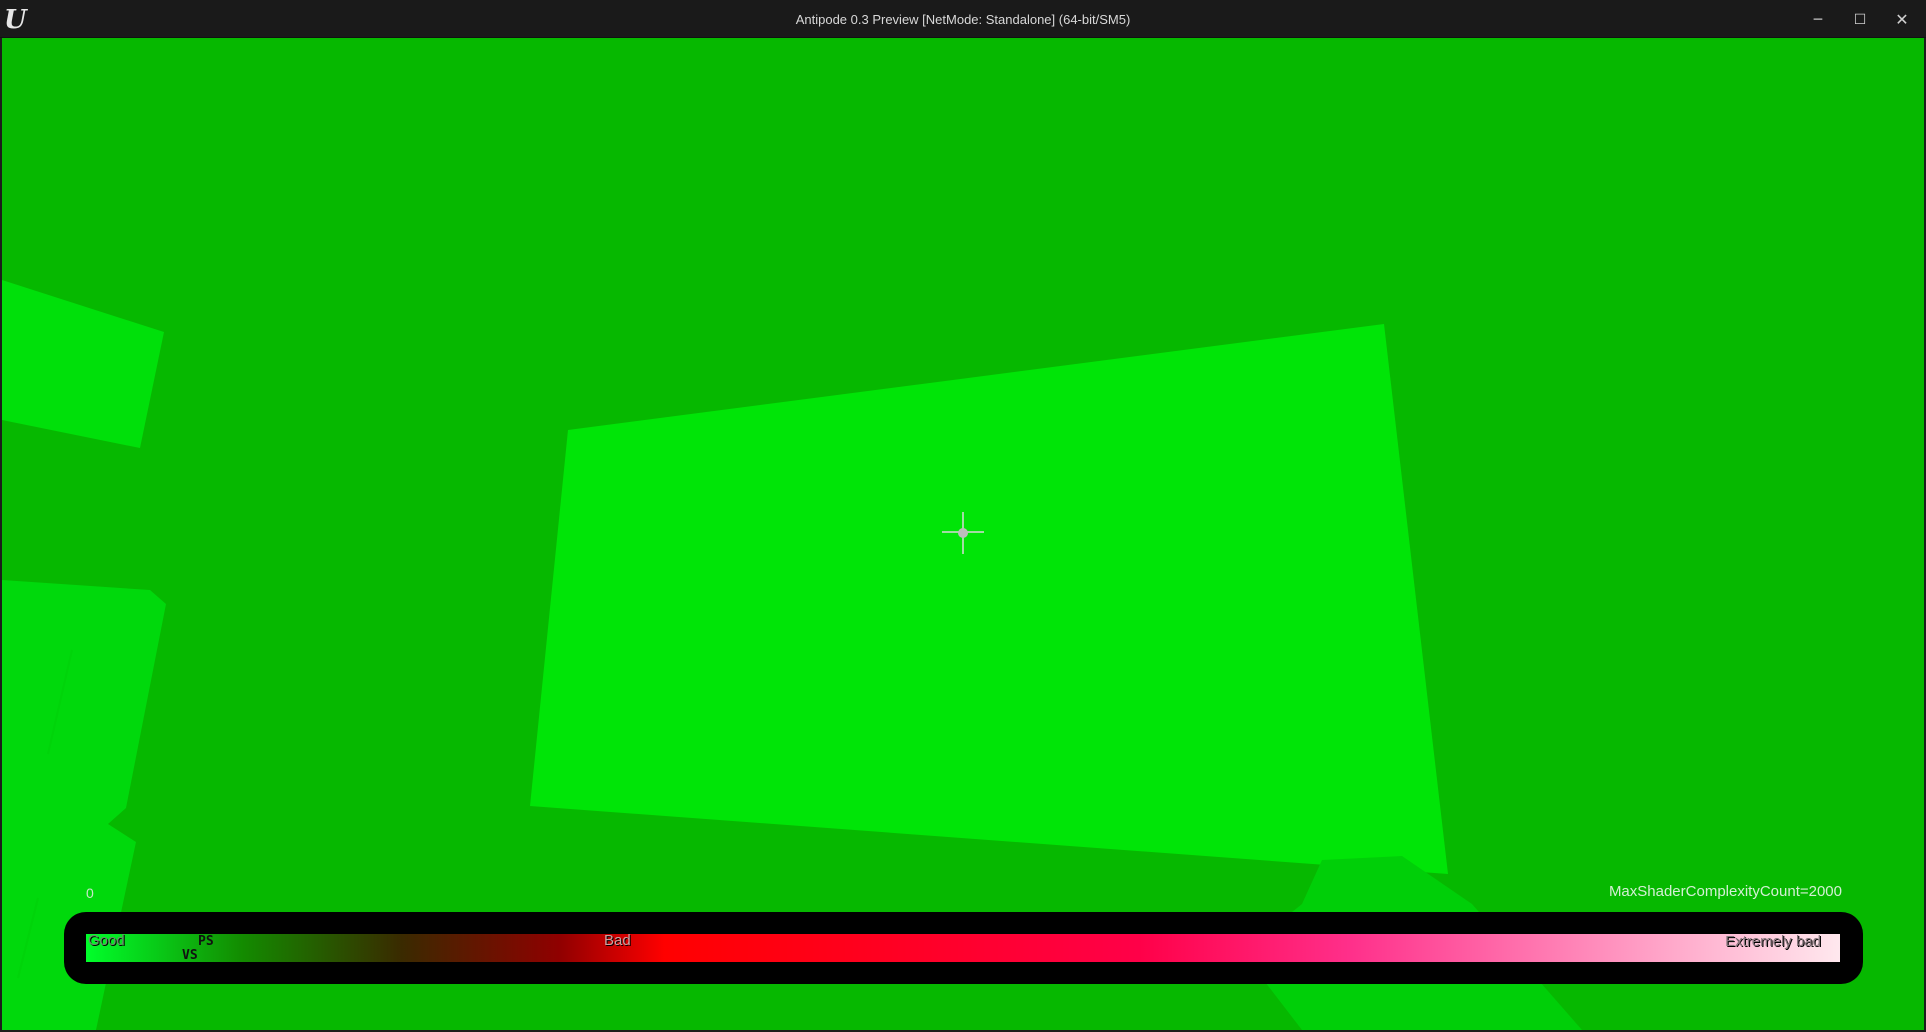 This screenshot has height=1032, width=1926. Describe the element at coordinates (206, 941) in the screenshot. I see `pixel-shader-marker: PS` at that location.